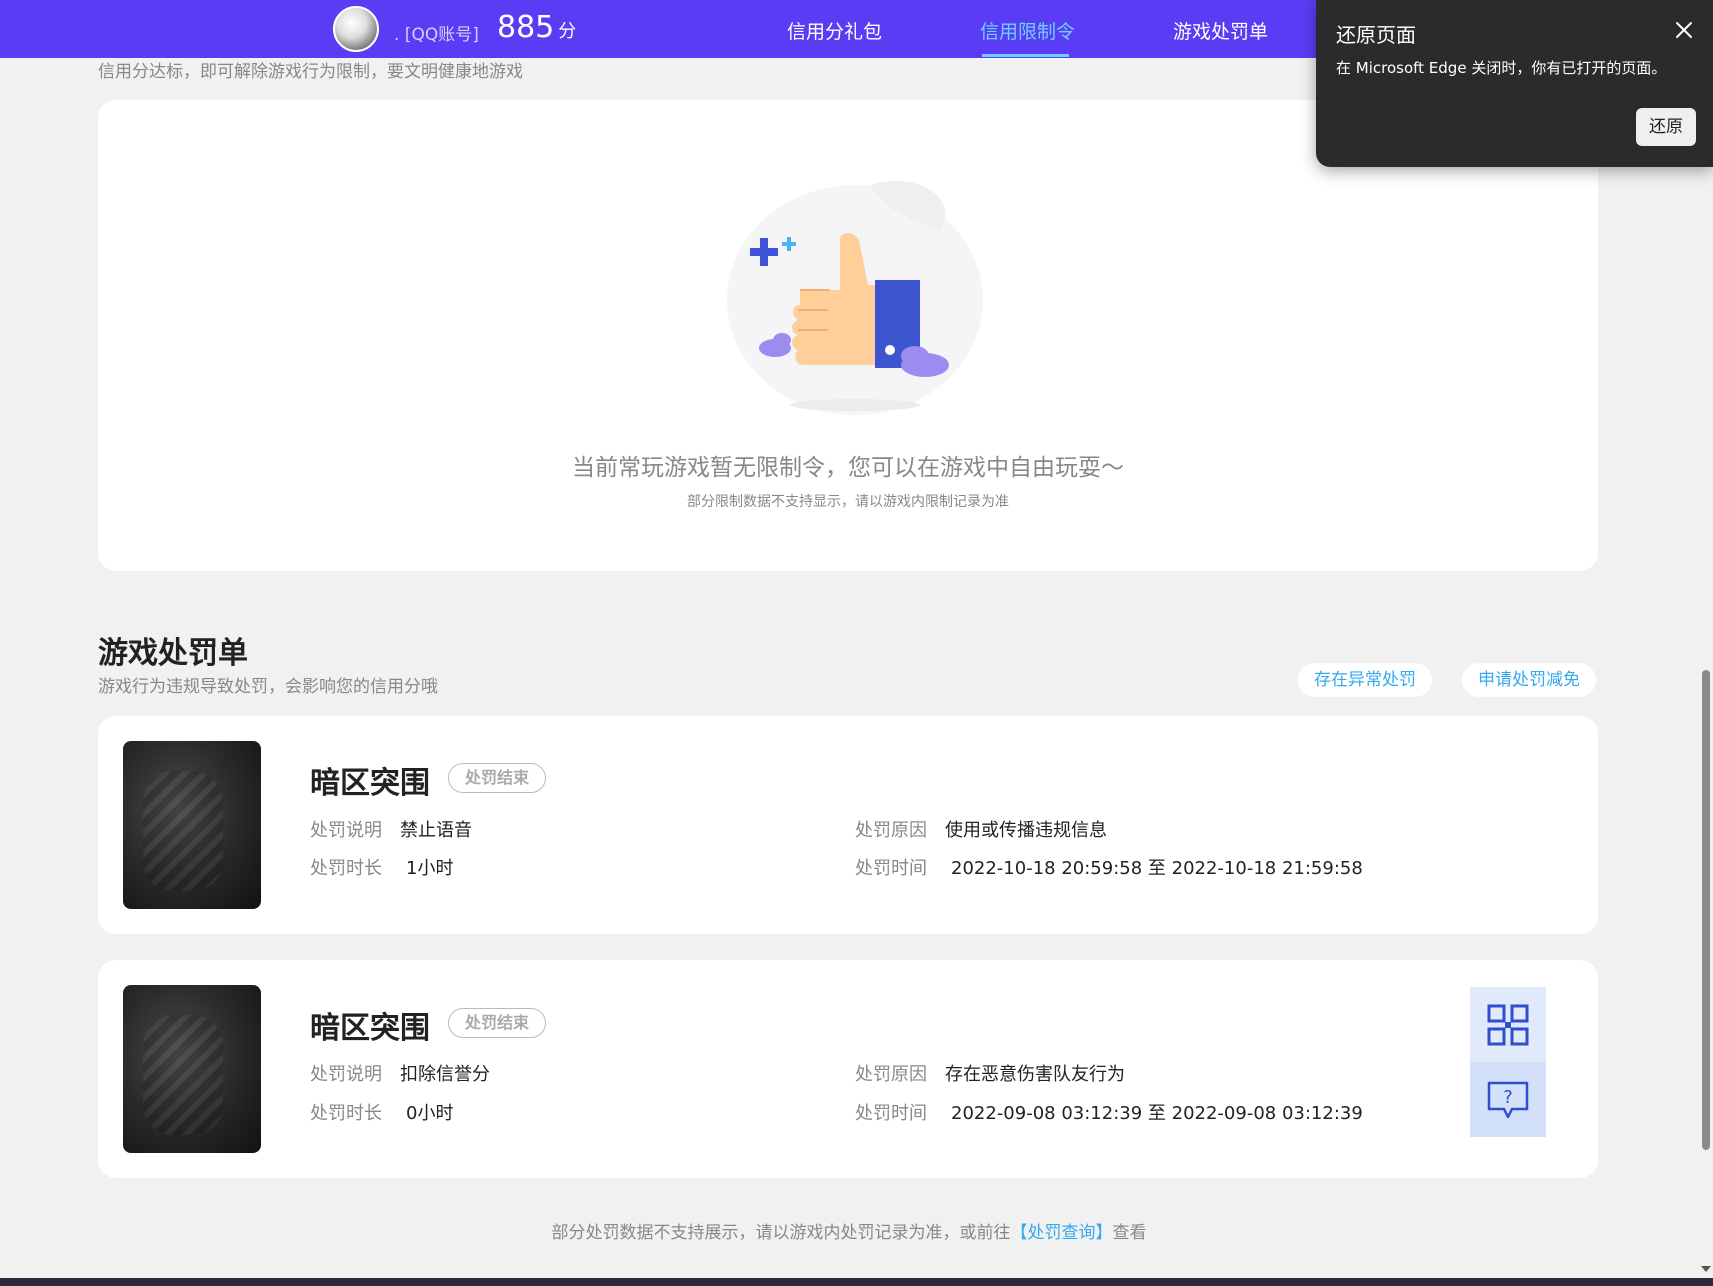 The image size is (1713, 1286). What do you see at coordinates (526, 27) in the screenshot?
I see `credit-score-value: 885` at bounding box center [526, 27].